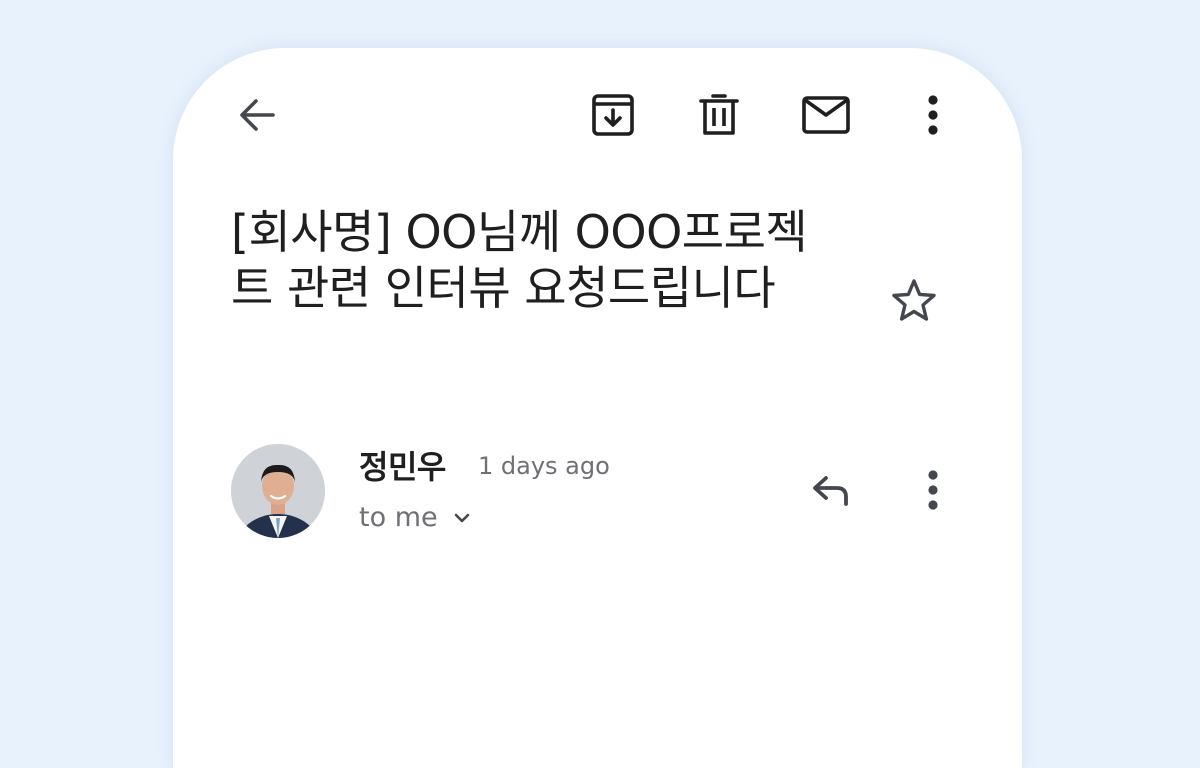  I want to click on reply-button, so click(831, 490).